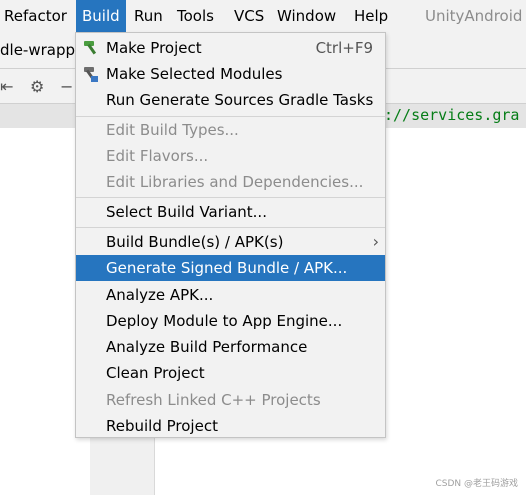  Describe the element at coordinates (230, 242) in the screenshot. I see `build-bundles-apks-item: Build Bundle(s) / APK(s) ›` at that location.